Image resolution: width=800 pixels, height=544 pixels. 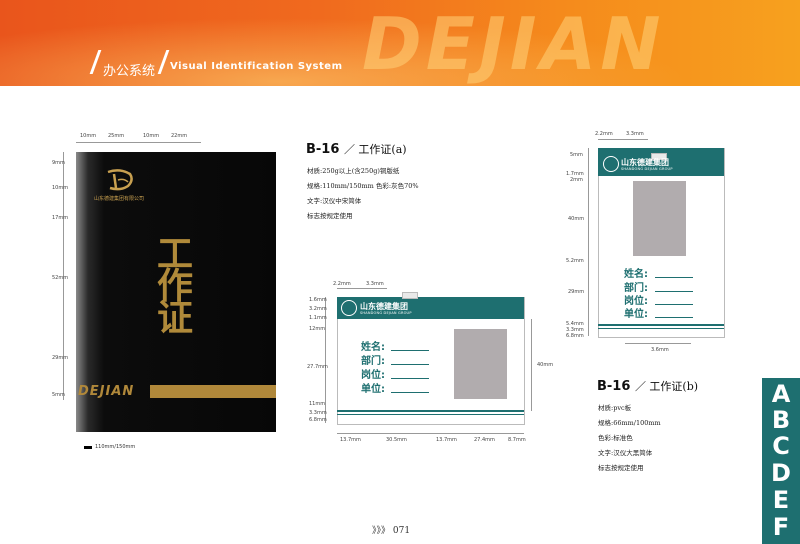 What do you see at coordinates (60, 218) in the screenshot?
I see `dimension-label: 17mm` at bounding box center [60, 218].